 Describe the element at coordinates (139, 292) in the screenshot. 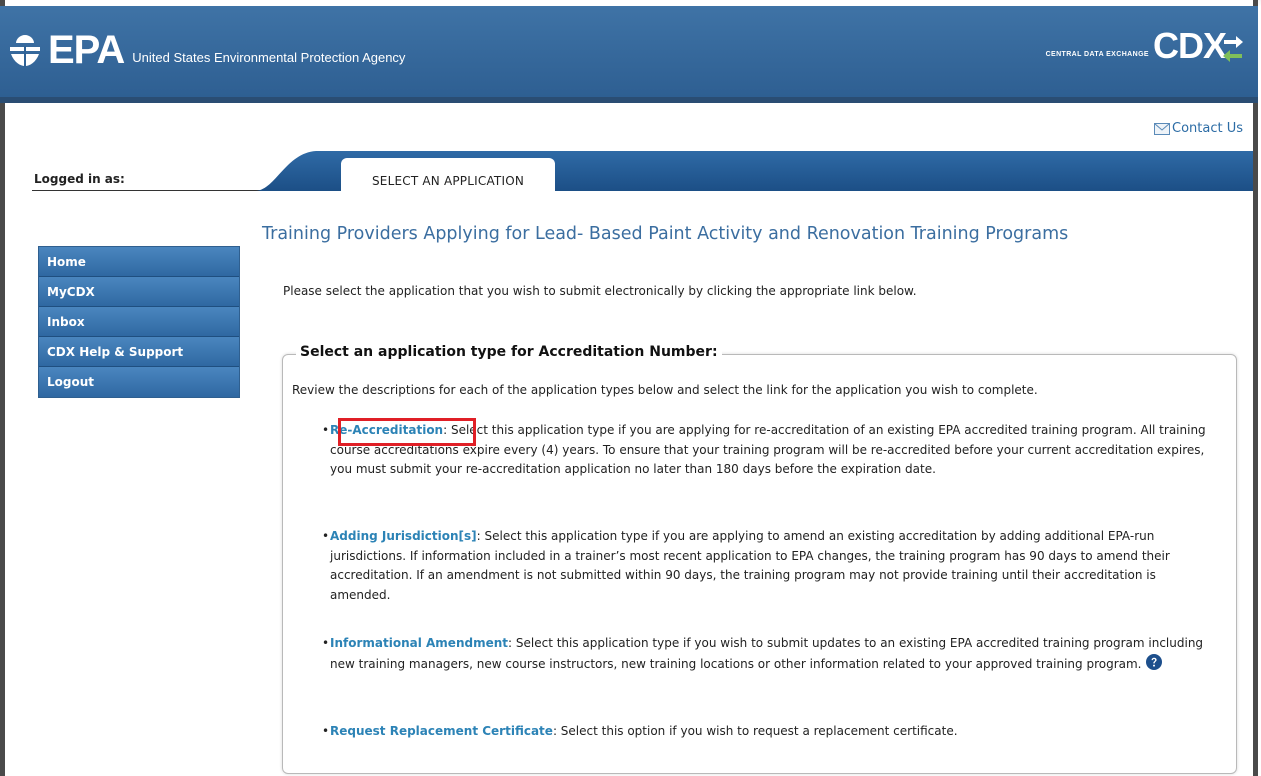

I see `sidebar-item-mycdx: MyCDX` at that location.